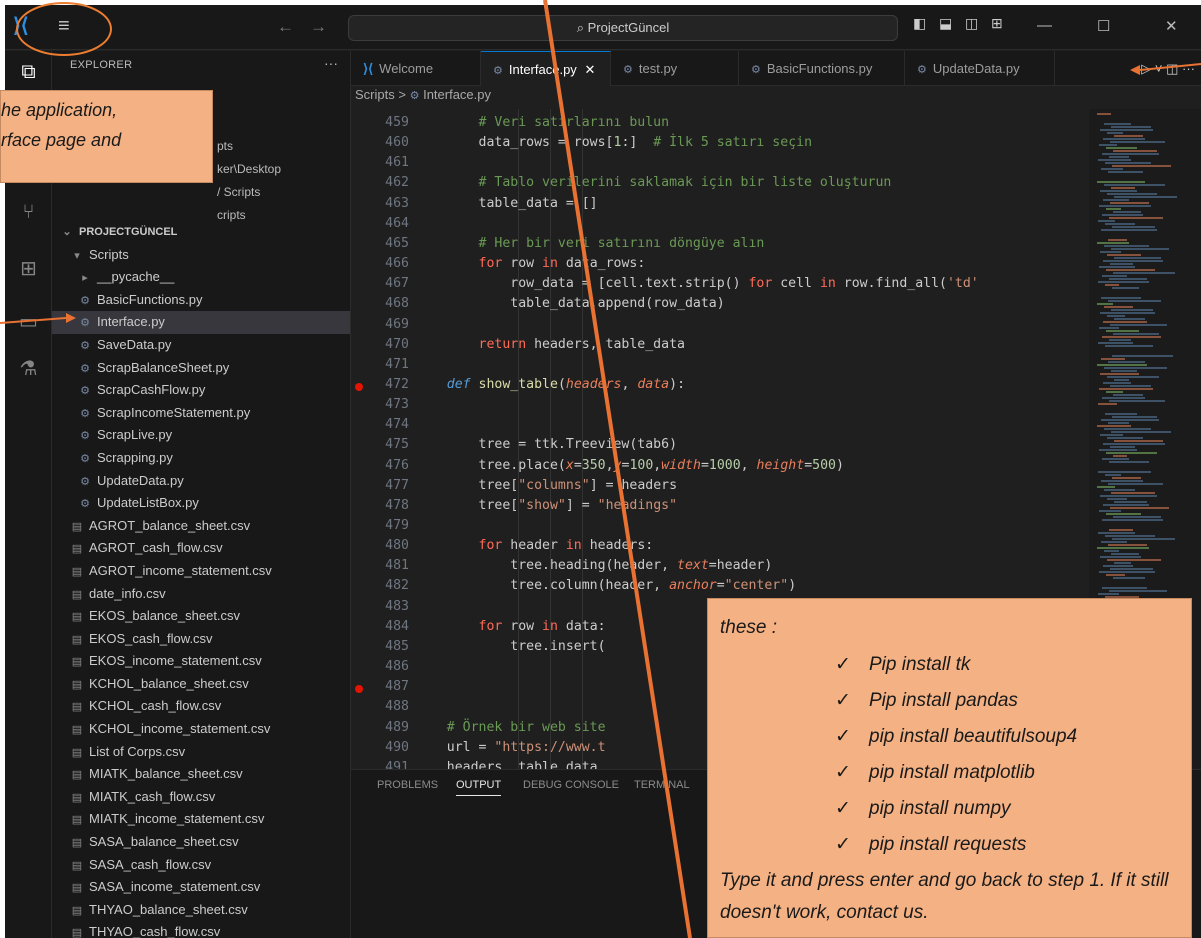  I want to click on file-item: ▤ date_info.csv, so click(201, 594).